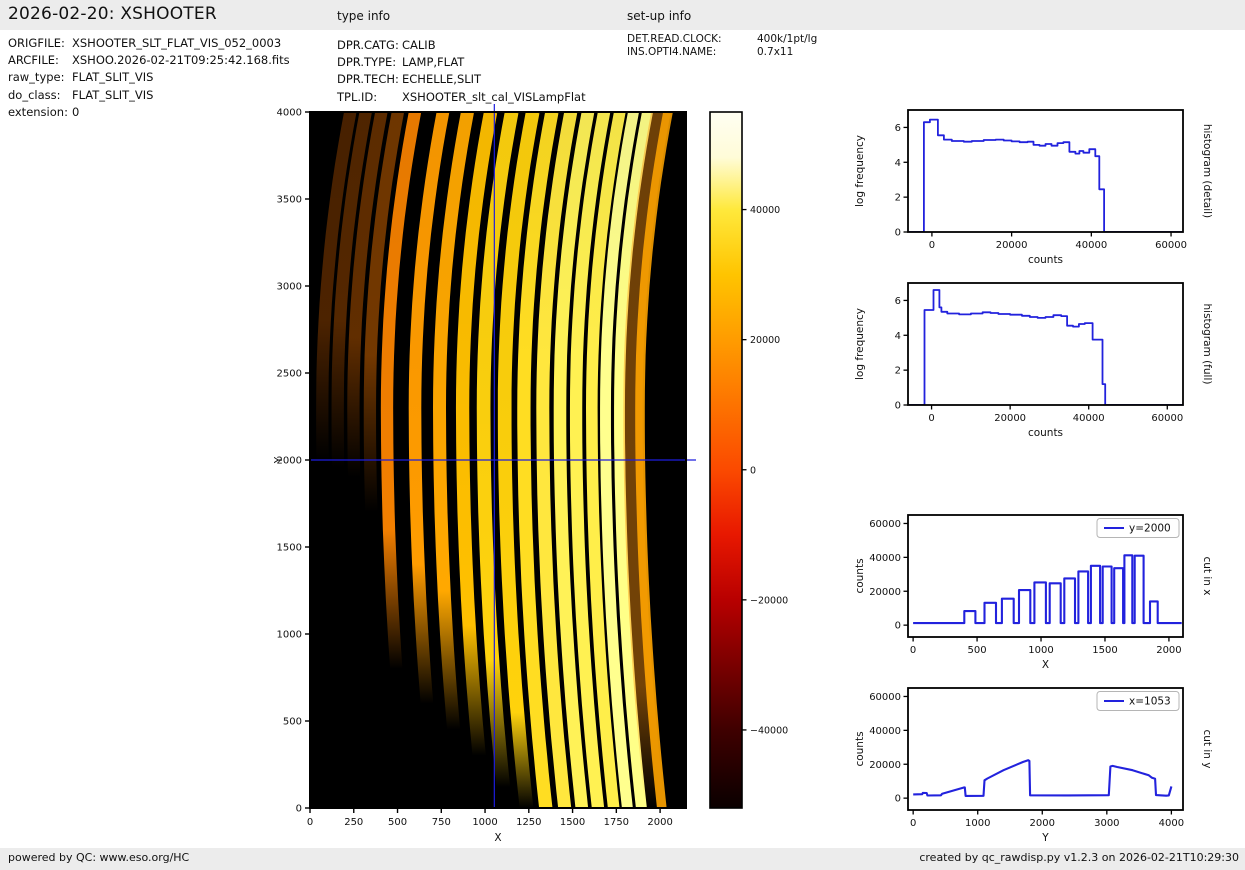 This screenshot has height=870, width=1245. What do you see at coordinates (419, 45) in the screenshot?
I see `type-info-value: CALIB` at bounding box center [419, 45].